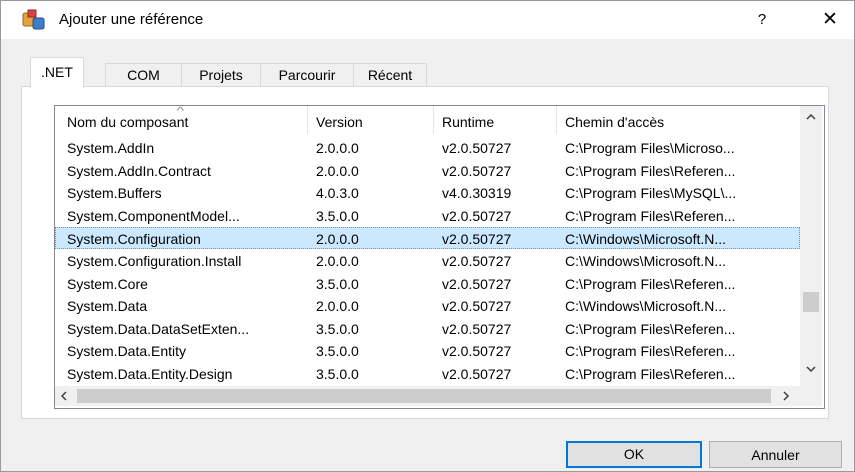  What do you see at coordinates (762, 20) in the screenshot?
I see `help-button: ?` at bounding box center [762, 20].